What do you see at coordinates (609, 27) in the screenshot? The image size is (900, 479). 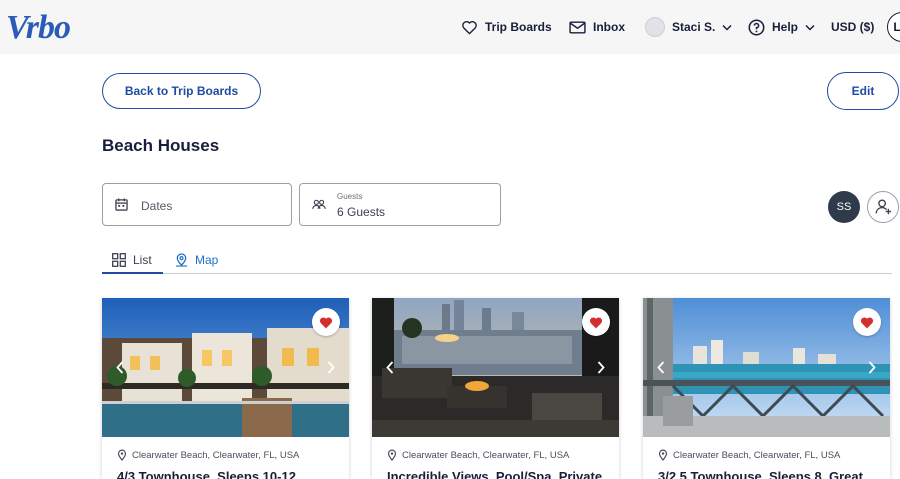 I see `inbox-label: Inbox` at bounding box center [609, 27].